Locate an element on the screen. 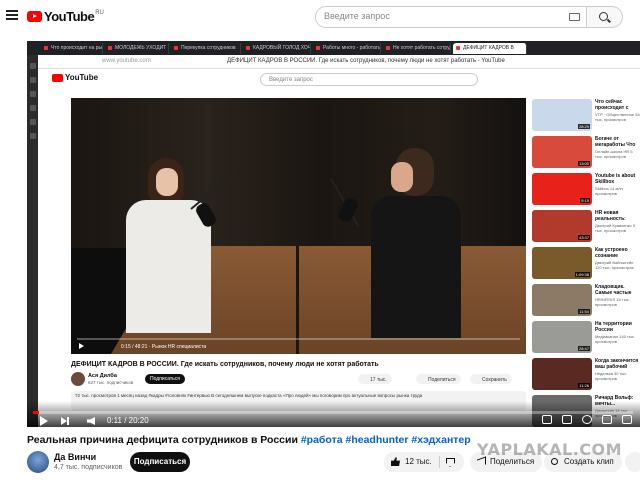 This screenshot has height=482, width=640. inner-sidebar is located at coordinates (32, 241).